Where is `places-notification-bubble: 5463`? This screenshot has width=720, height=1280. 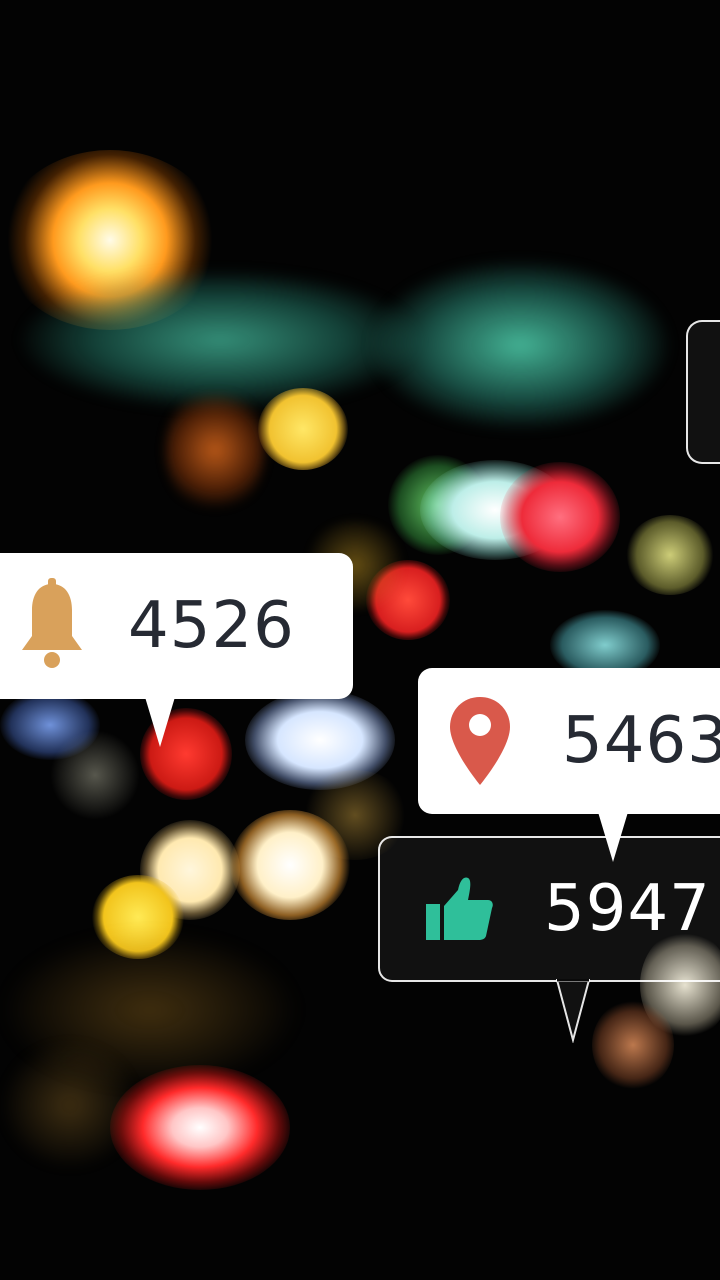 places-notification-bubble: 5463 is located at coordinates (569, 741).